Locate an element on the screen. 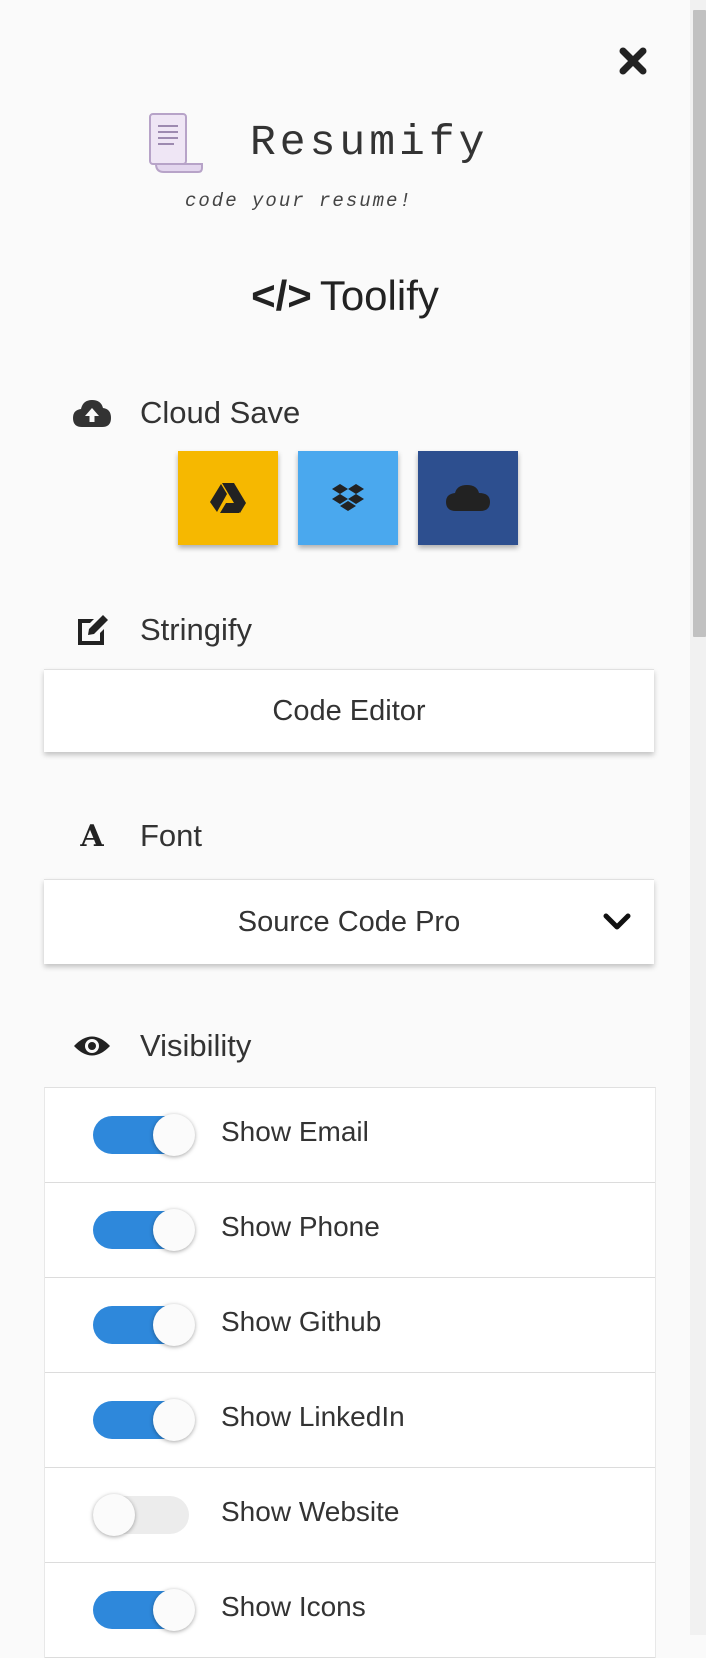  eye-icon is located at coordinates (92, 1046).